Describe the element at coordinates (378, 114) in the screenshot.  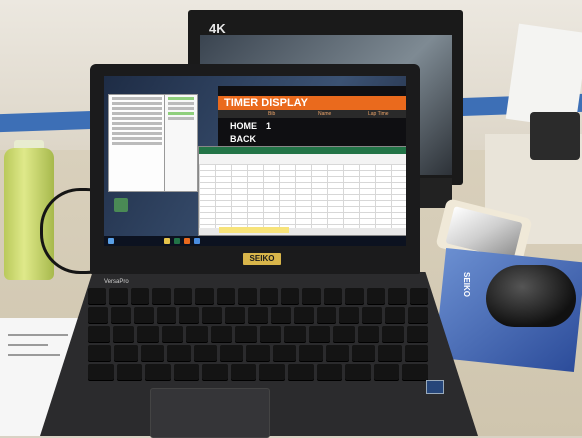
I see `column-lap-time: Lap Time` at that location.